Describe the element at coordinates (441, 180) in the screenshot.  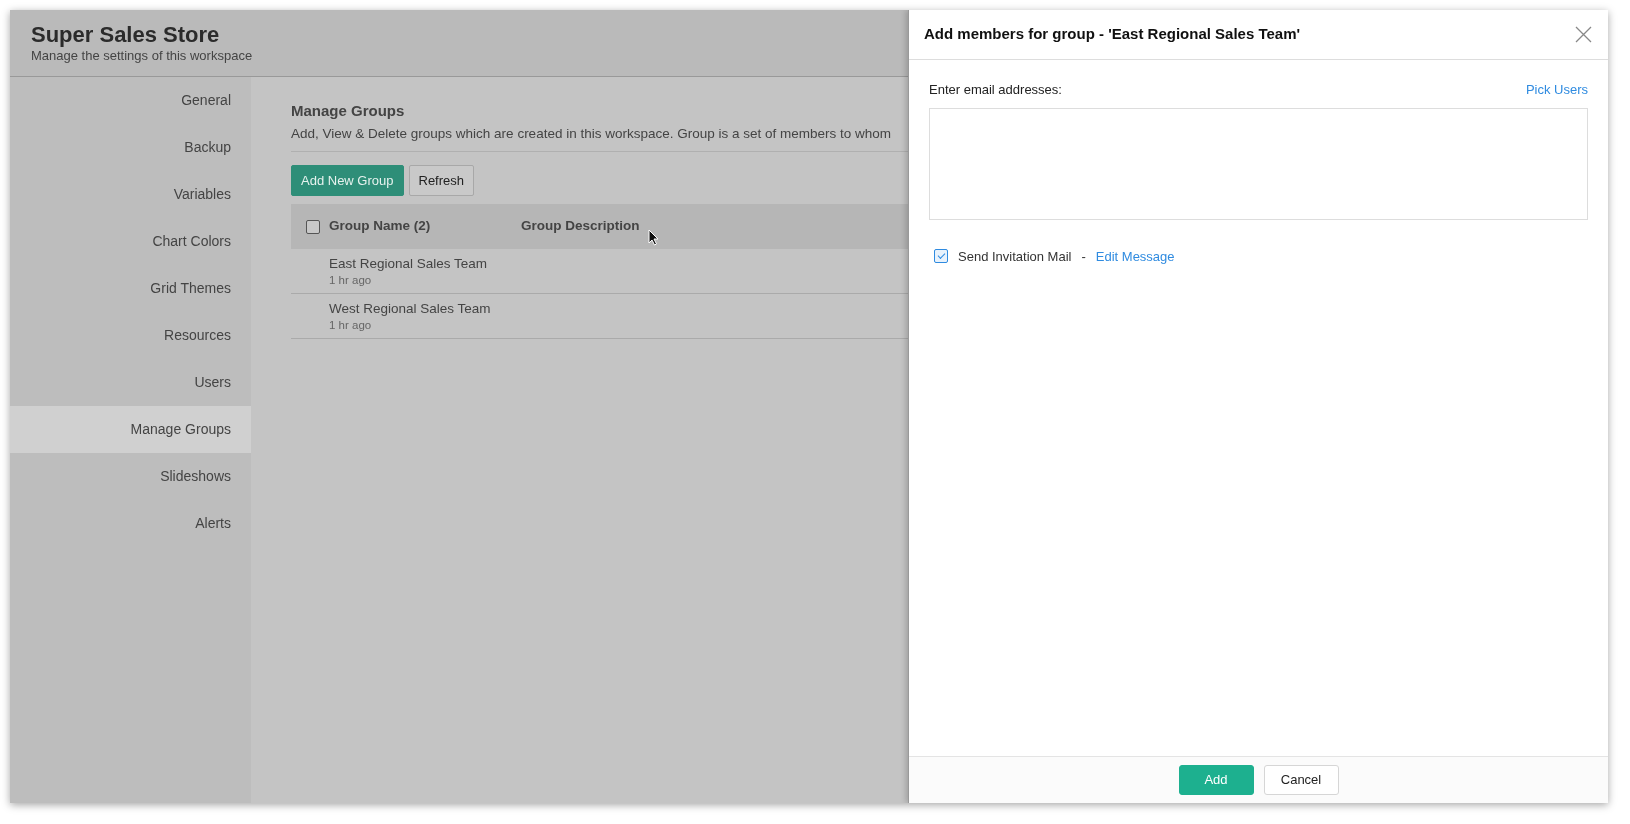
I see `refresh-button: Refresh` at that location.